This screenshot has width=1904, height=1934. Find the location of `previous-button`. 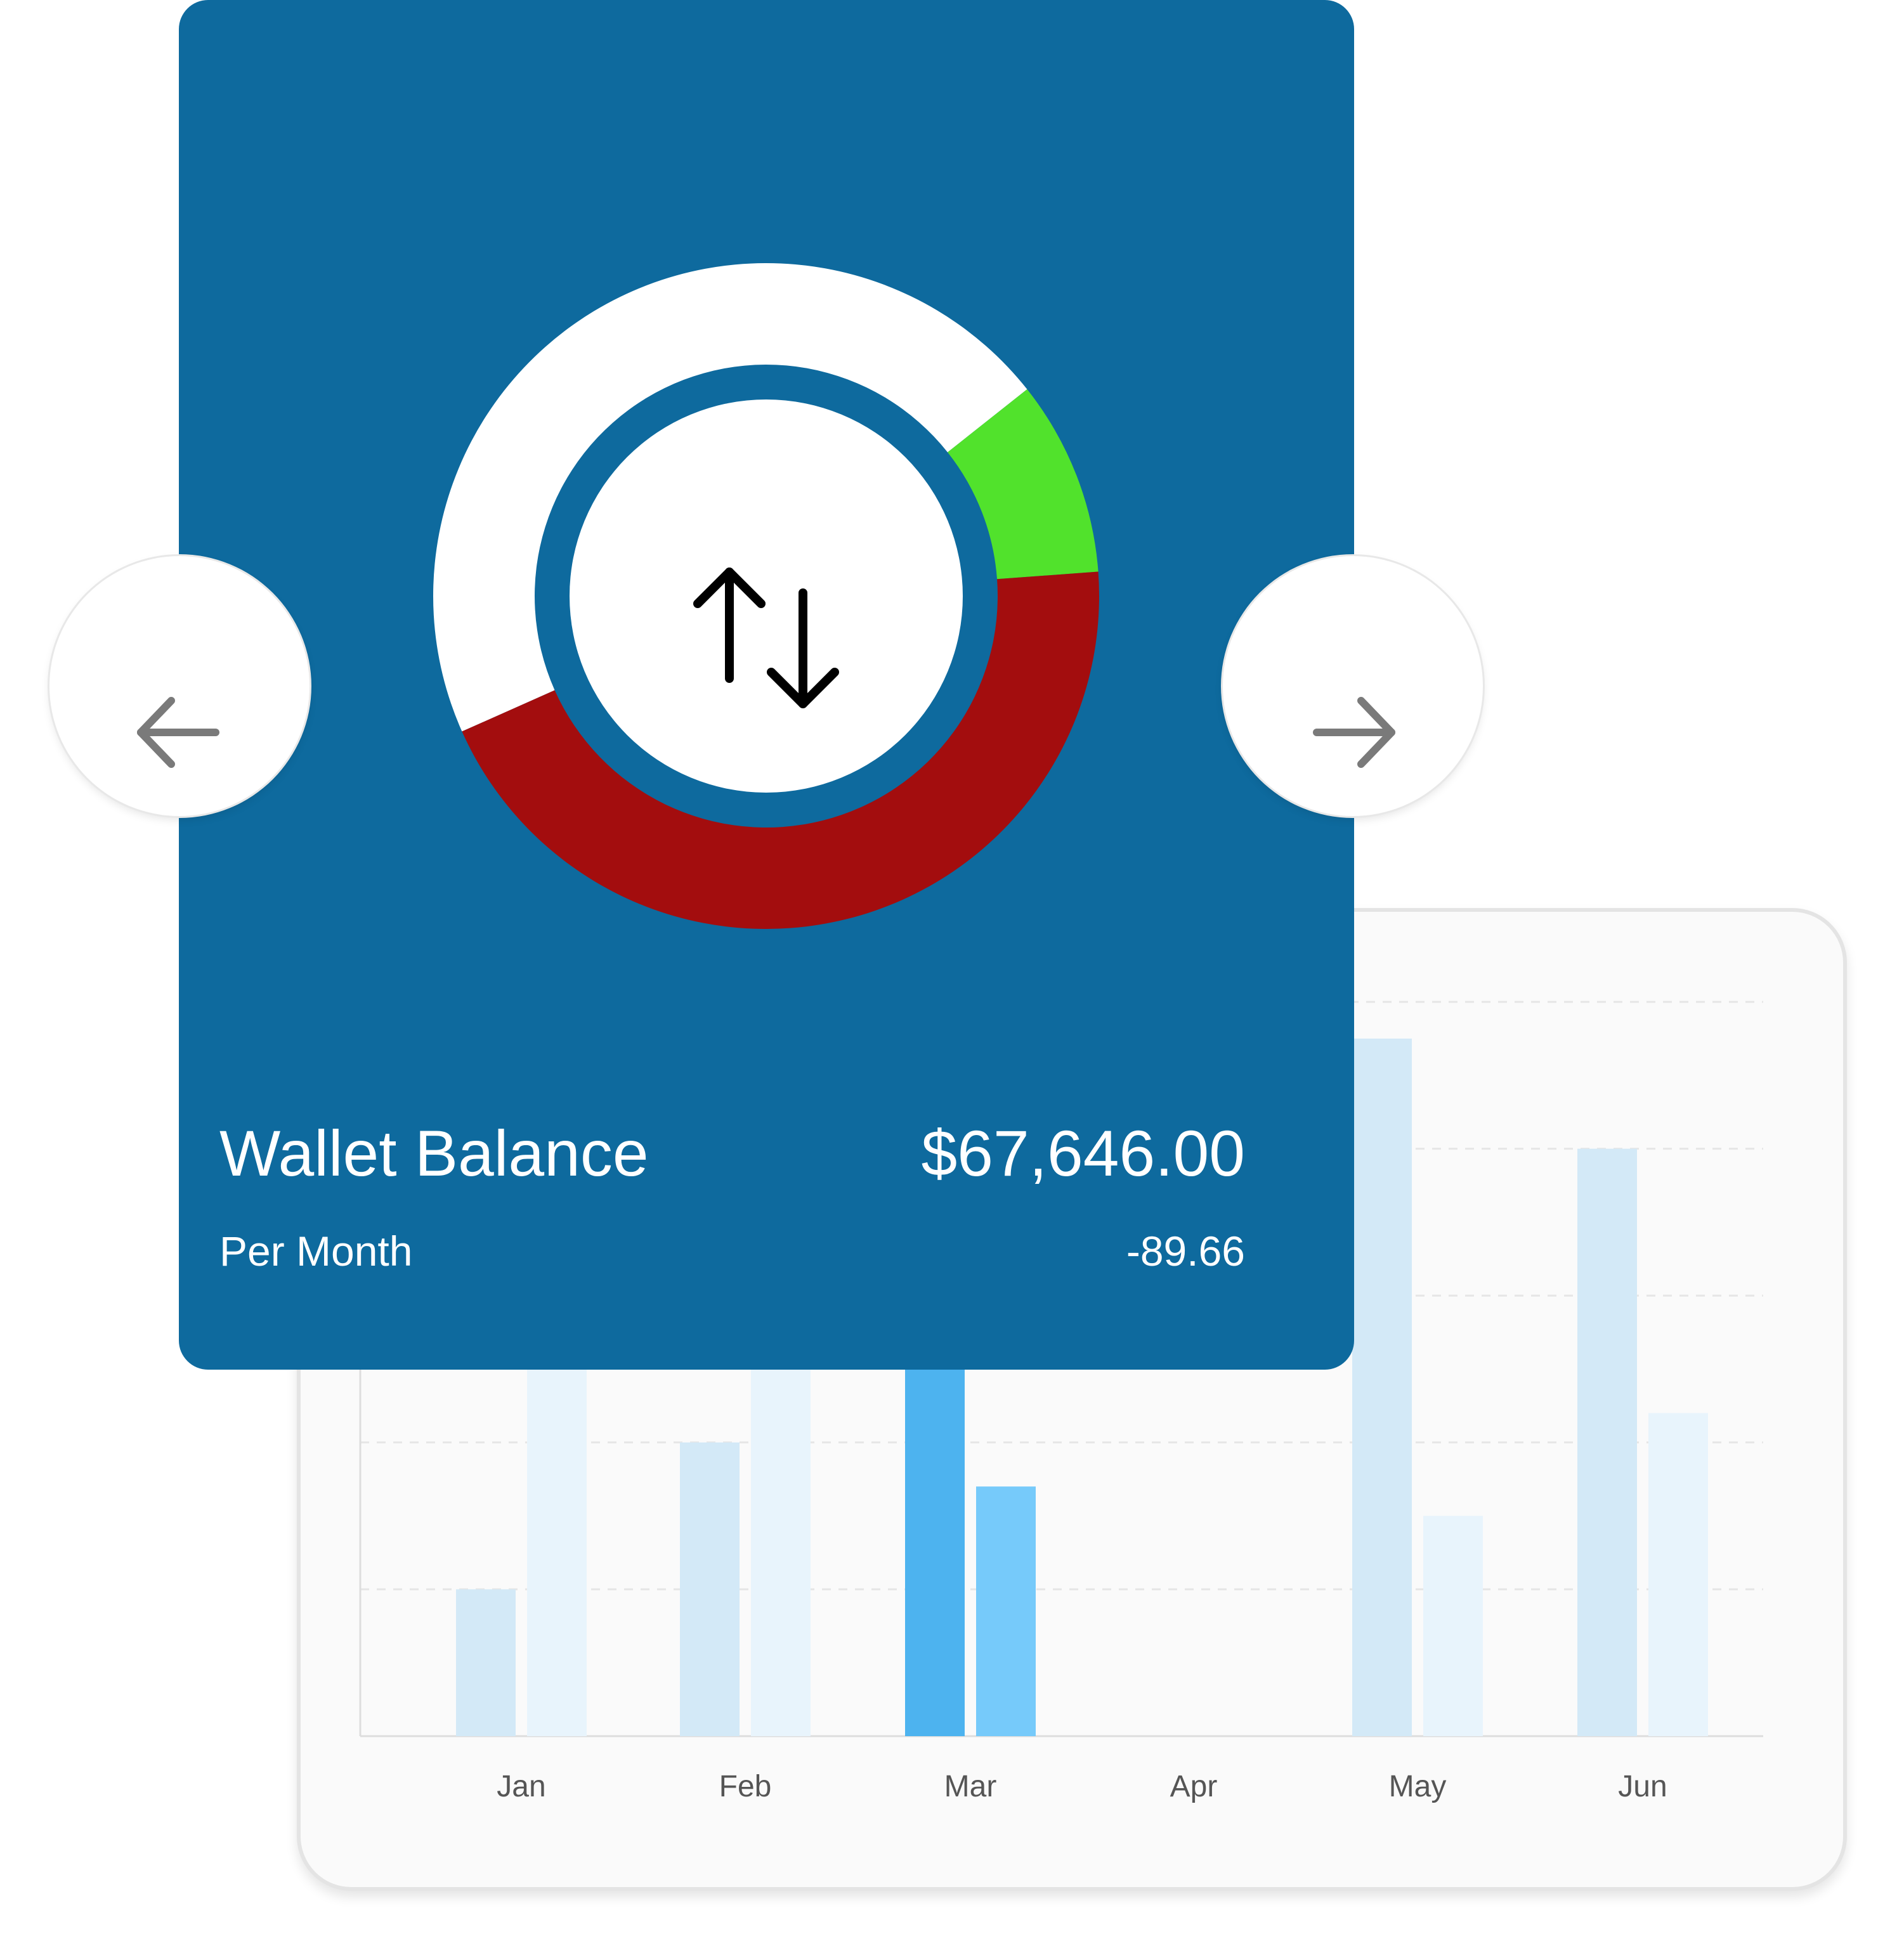

previous-button is located at coordinates (179, 686).